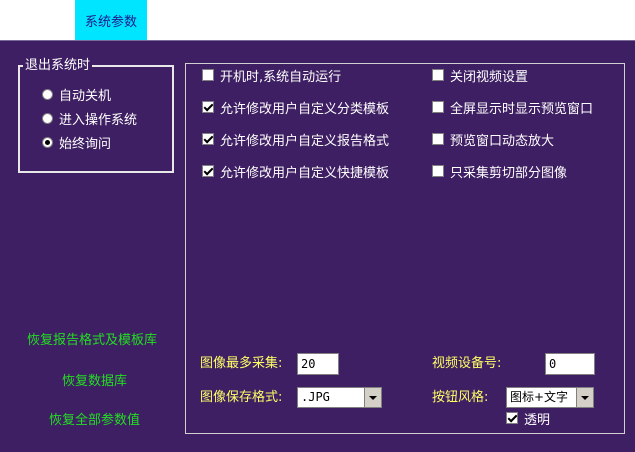 This screenshot has height=452, width=635. I want to click on checkbox-label: 允许修改用户自定义分类模板, so click(305, 109).